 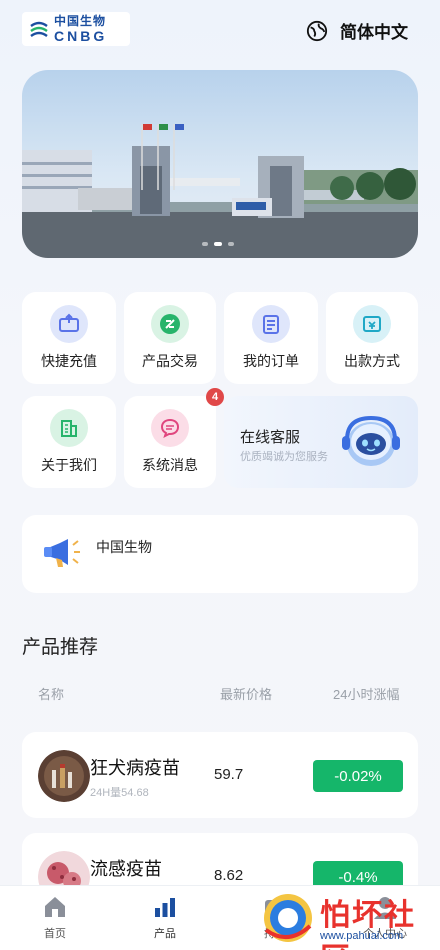 What do you see at coordinates (371, 440) in the screenshot?
I see `headset-robot-icon` at bounding box center [371, 440].